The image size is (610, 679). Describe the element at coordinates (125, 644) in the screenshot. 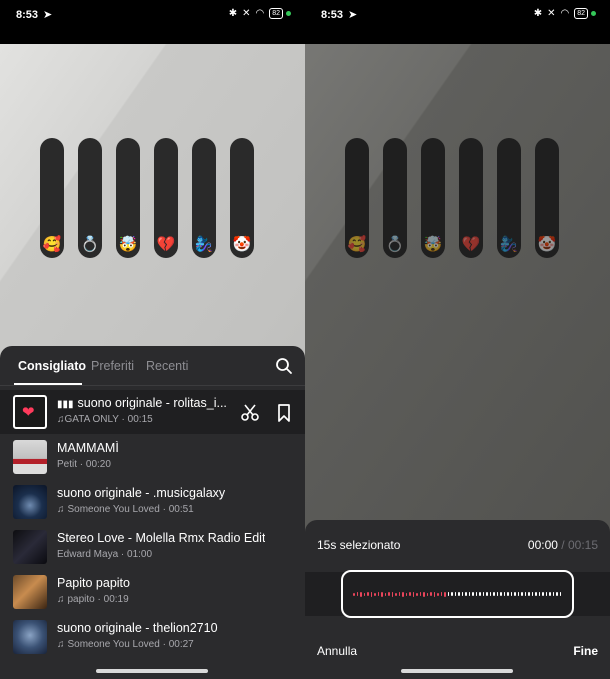

I see `song-subtitle: ♫ Someone You Loved · 00:27` at that location.